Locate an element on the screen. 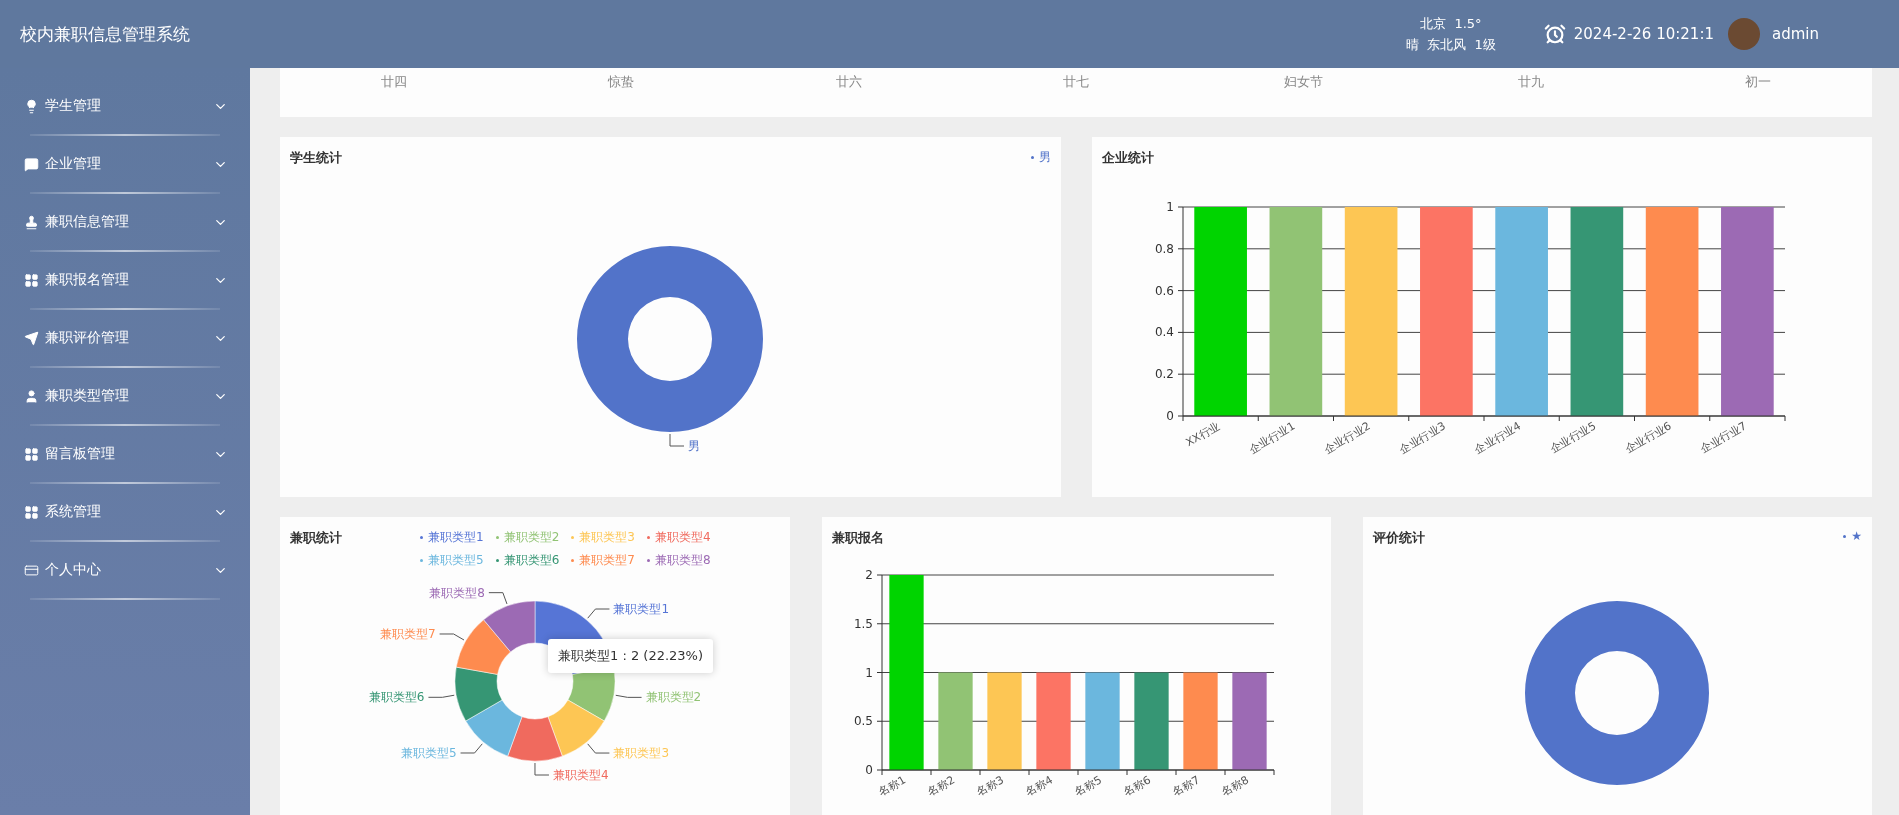  legend-item: ★ is located at coordinates (1852, 536).